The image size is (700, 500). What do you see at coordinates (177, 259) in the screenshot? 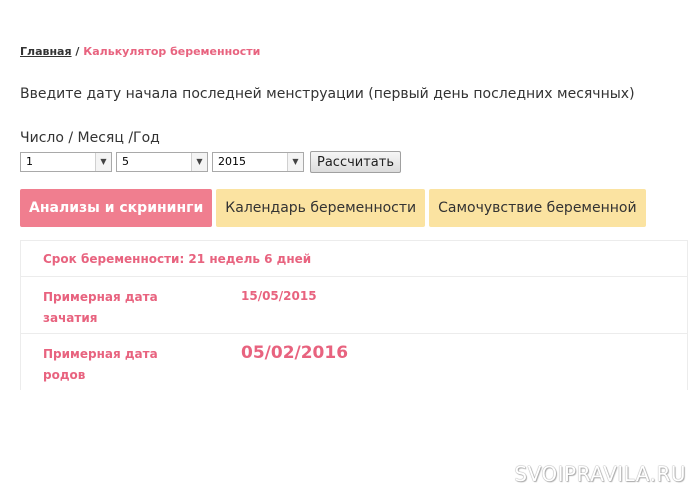
I see `pregnancy-term: Срок беременности: 21 недель 6 дней` at bounding box center [177, 259].